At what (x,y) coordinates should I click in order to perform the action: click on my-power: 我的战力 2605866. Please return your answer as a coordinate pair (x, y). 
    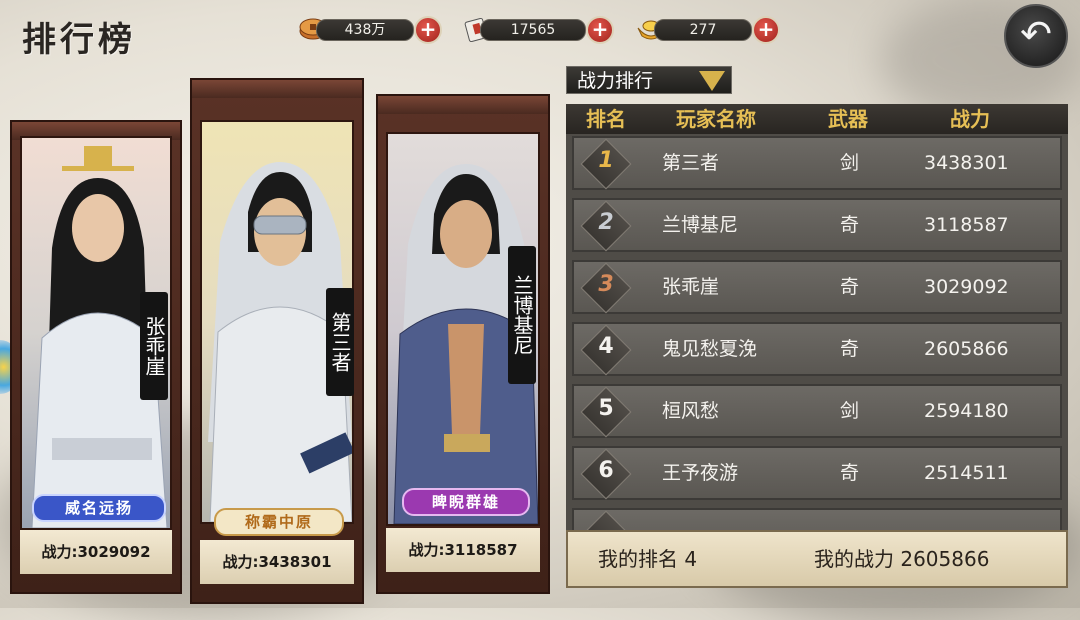
    Looking at the image, I should click on (902, 559).